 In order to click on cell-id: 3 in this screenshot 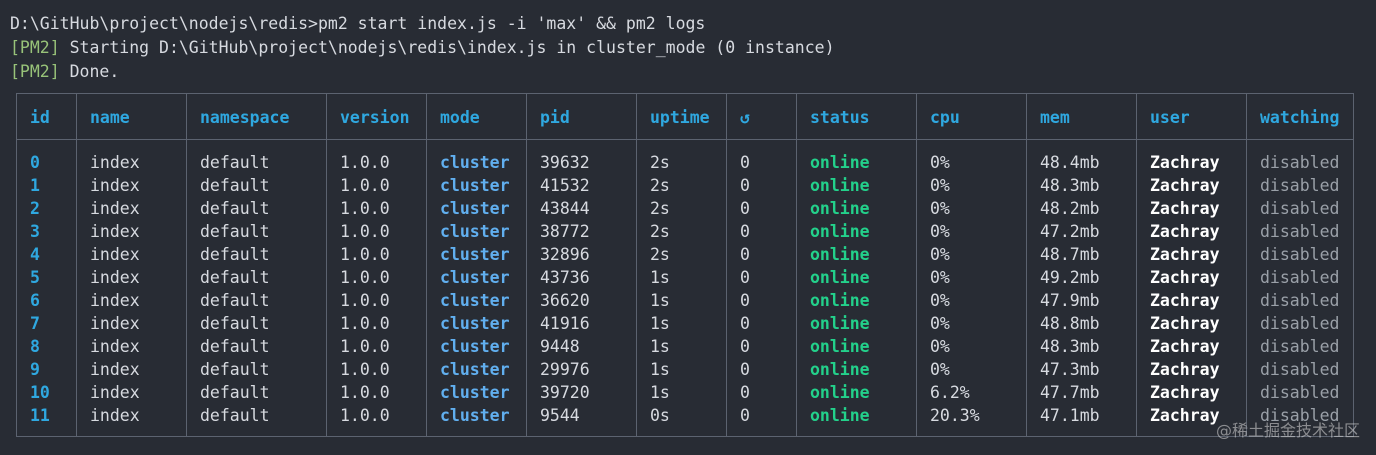, I will do `click(35, 231)`.